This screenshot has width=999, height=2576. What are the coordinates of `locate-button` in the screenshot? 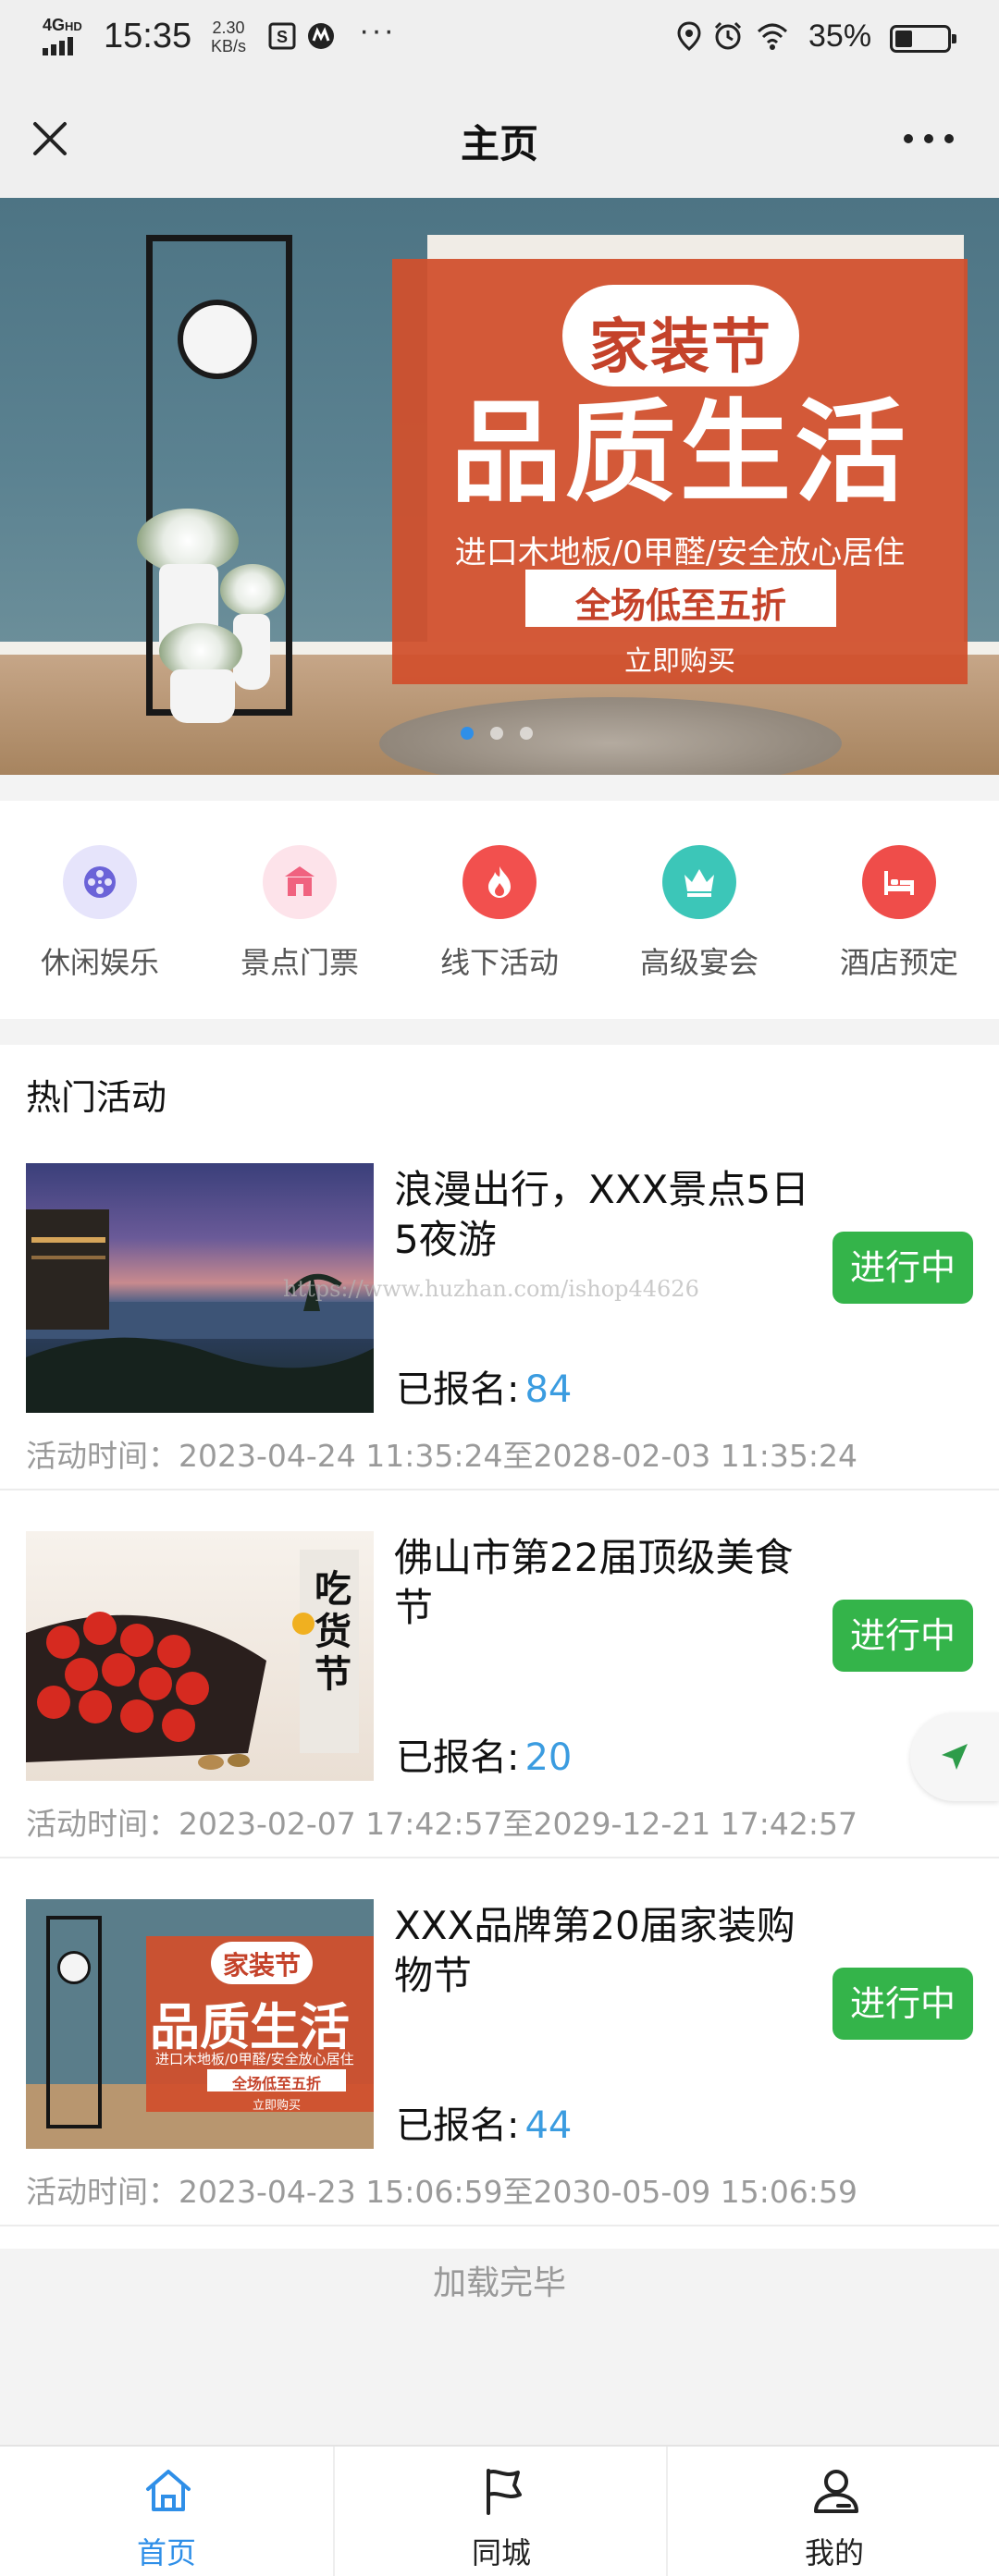 It's located at (954, 1756).